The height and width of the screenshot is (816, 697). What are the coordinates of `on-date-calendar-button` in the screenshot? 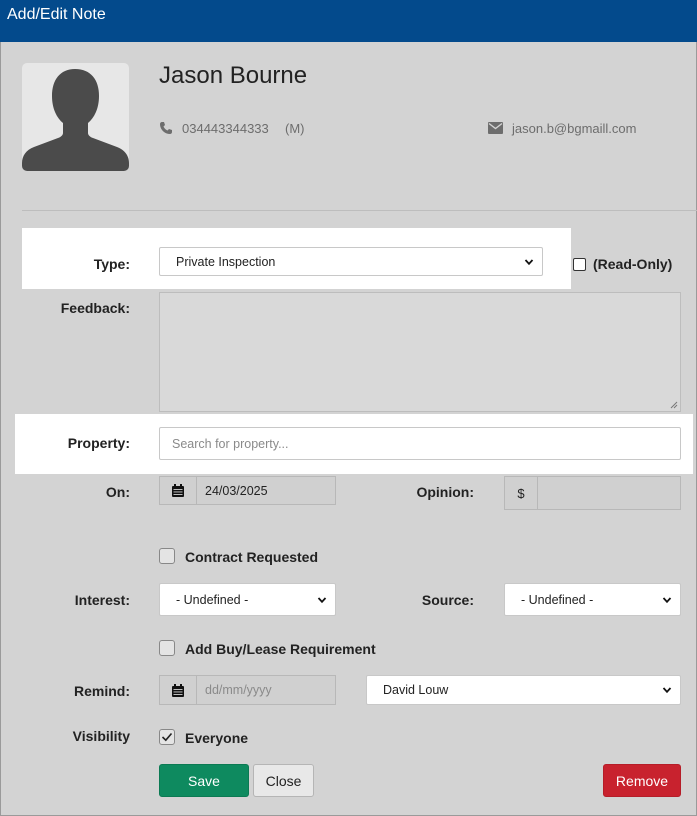 It's located at (178, 490).